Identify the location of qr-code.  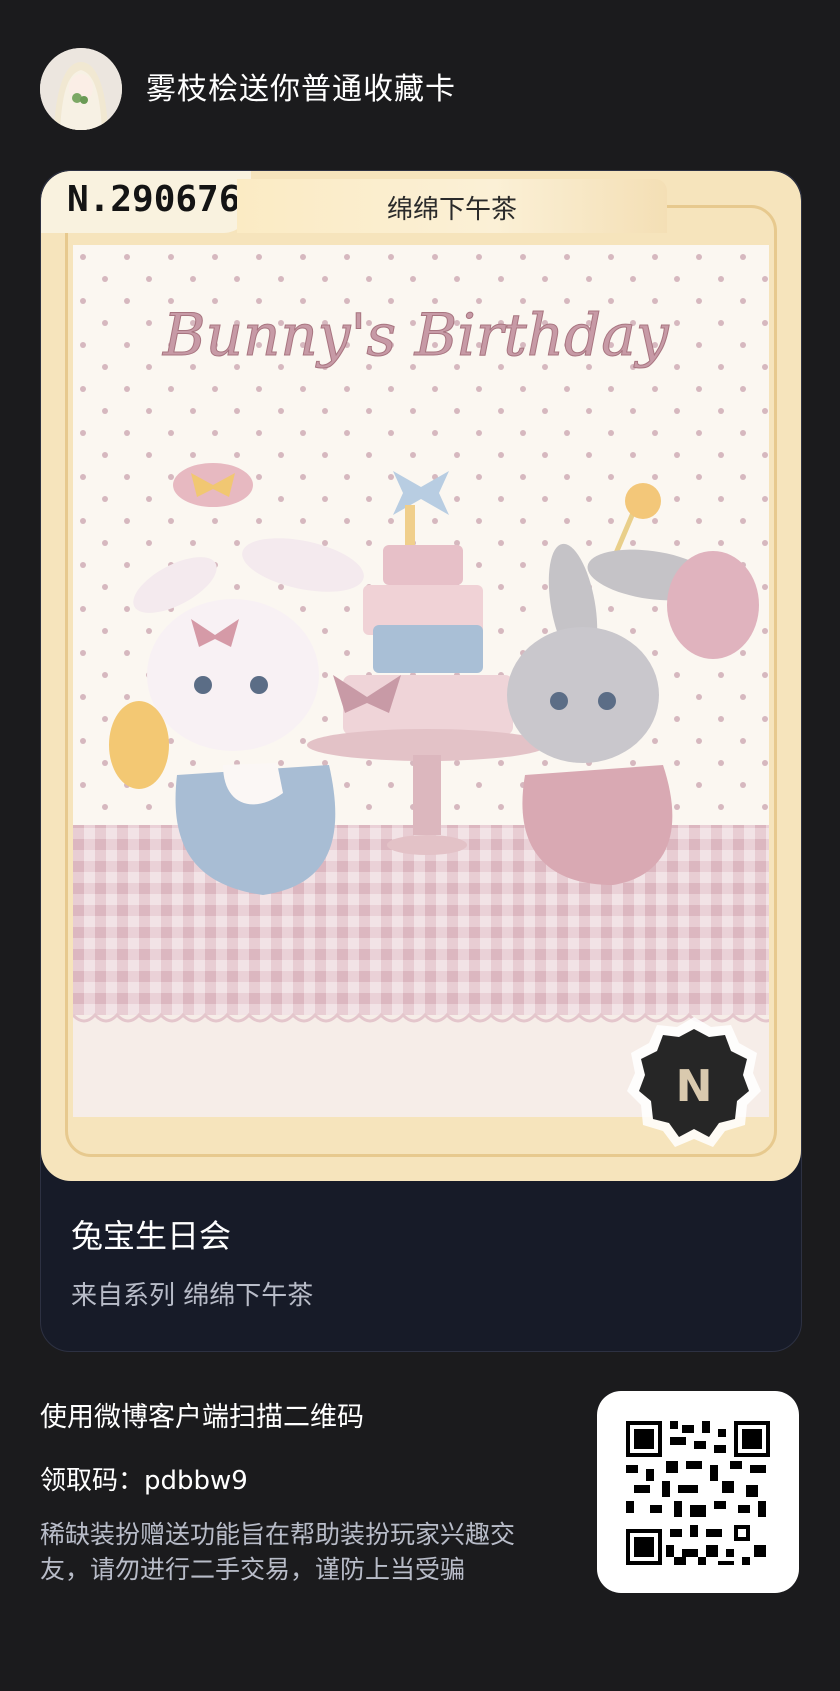
(698, 1492).